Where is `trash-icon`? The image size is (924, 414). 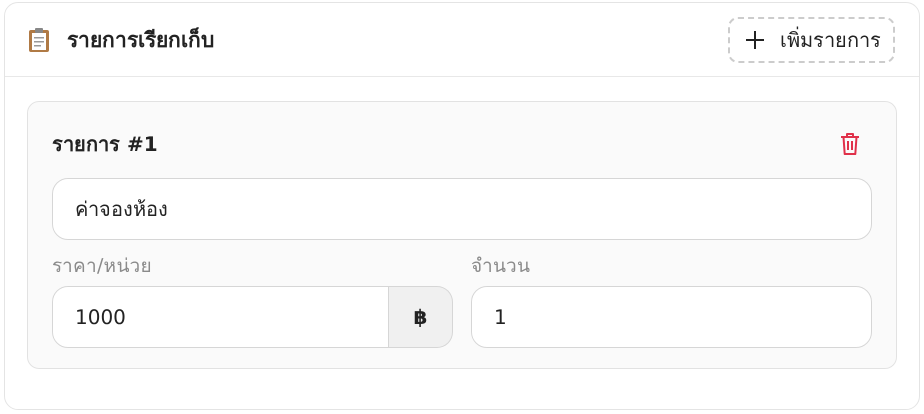 trash-icon is located at coordinates (850, 144).